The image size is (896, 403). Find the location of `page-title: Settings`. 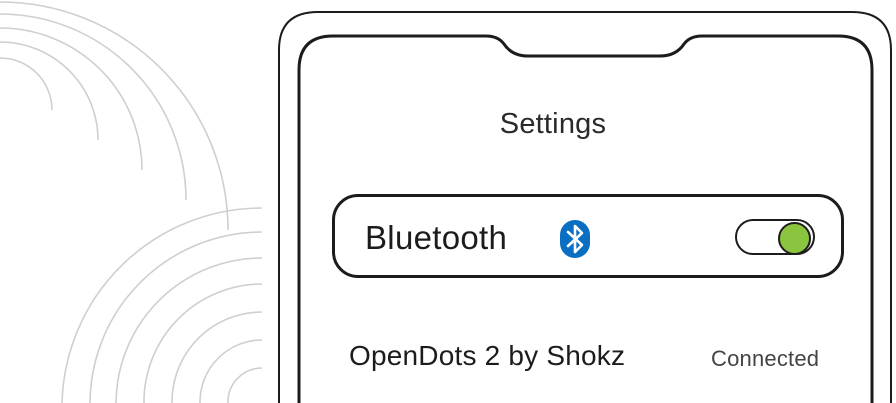

page-title: Settings is located at coordinates (553, 124).